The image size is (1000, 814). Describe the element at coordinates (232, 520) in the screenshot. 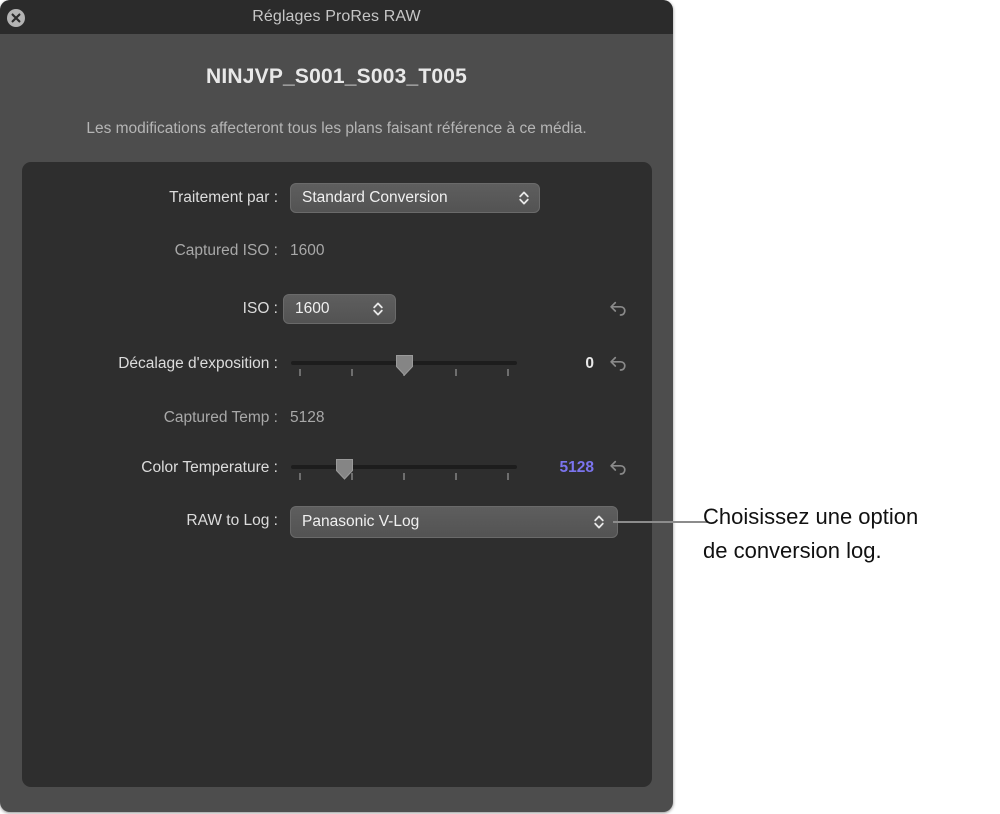

I see `raw-to-log-label: RAW to Log :` at that location.